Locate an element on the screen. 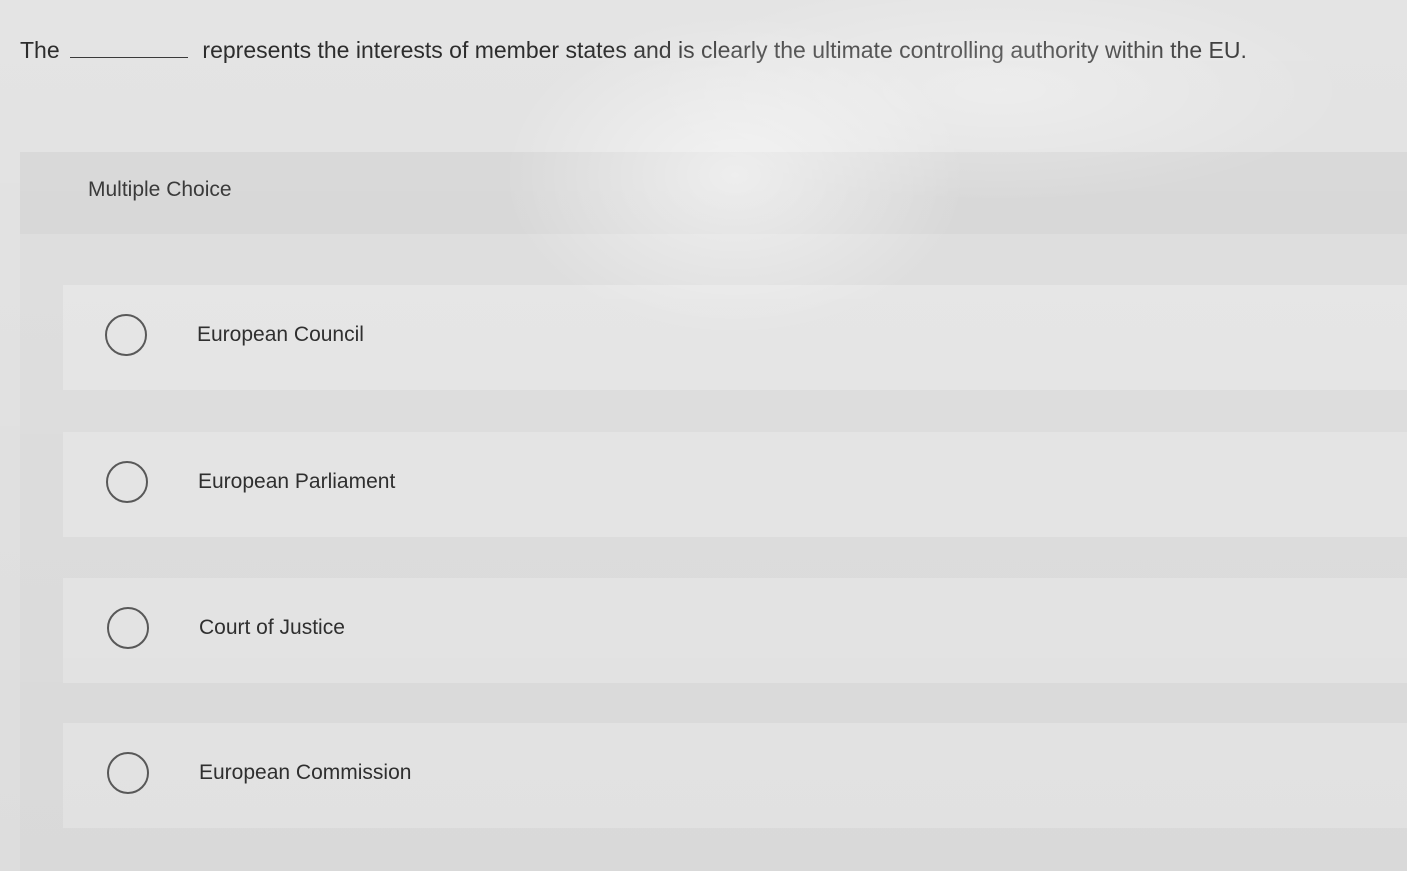 This screenshot has height=871, width=1407. option-label: Court of Justice is located at coordinates (272, 627).